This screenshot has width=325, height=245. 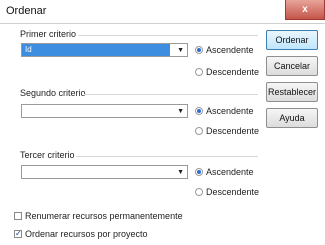 I want to click on cancelar-button: Cancelar, so click(x=292, y=66).